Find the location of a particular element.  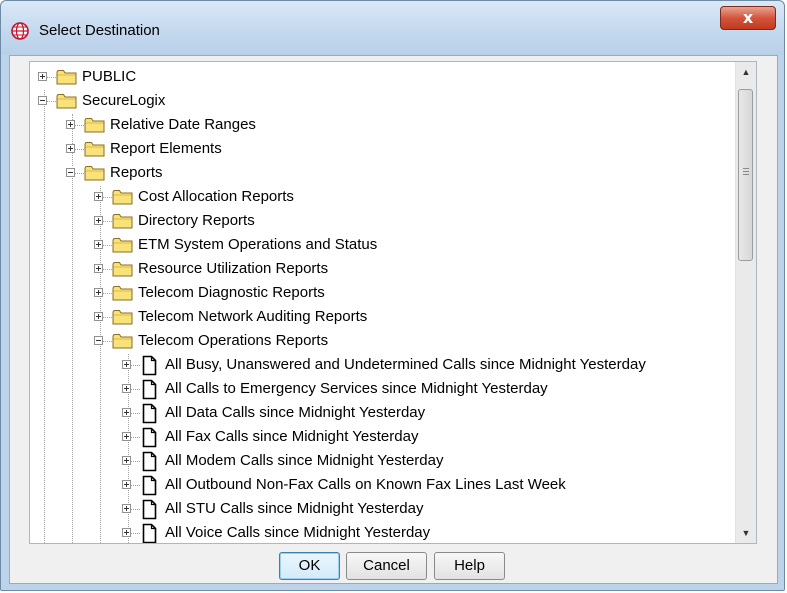

tree-report-node: All Voice Calls since Midnight Yesterday is located at coordinates (380, 532).